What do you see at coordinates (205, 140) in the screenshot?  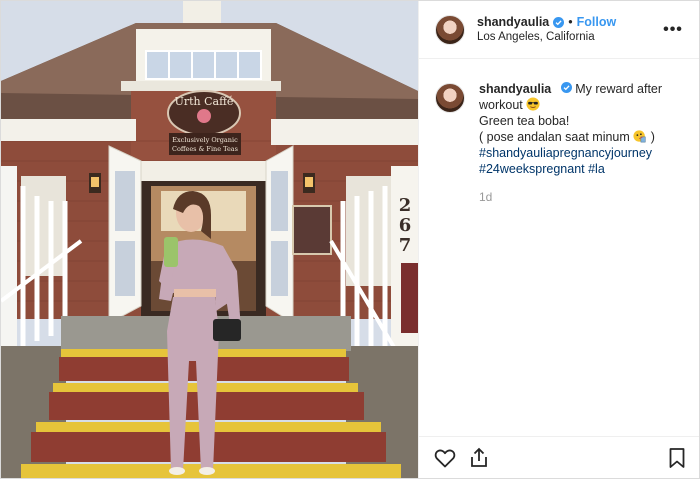 I see `sign-subtitle-1: Exclusively Organic` at bounding box center [205, 140].